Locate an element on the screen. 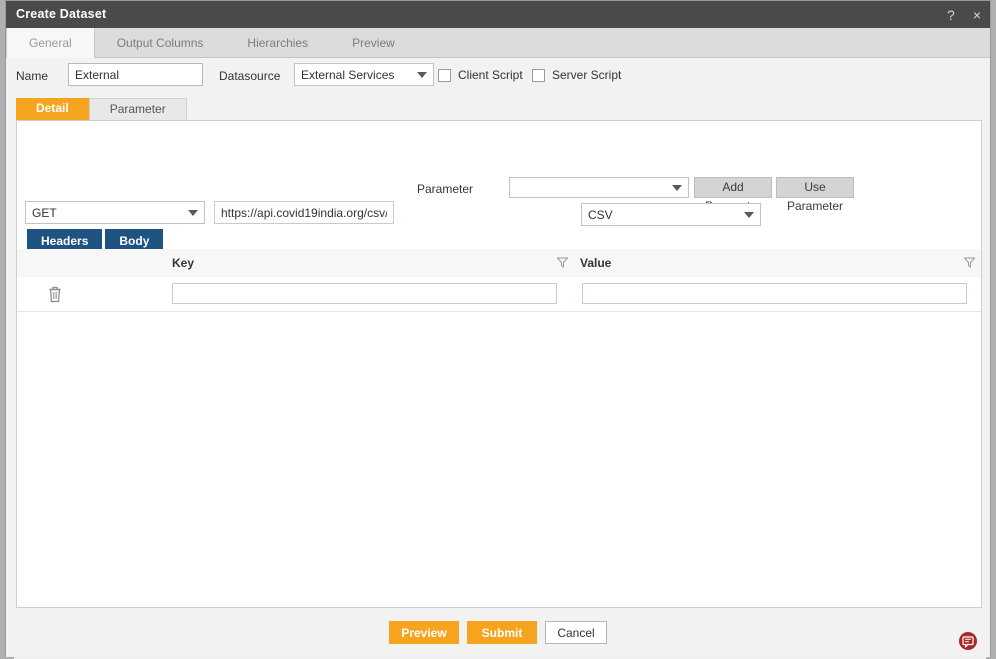  filter-icon-value is located at coordinates (969, 264).